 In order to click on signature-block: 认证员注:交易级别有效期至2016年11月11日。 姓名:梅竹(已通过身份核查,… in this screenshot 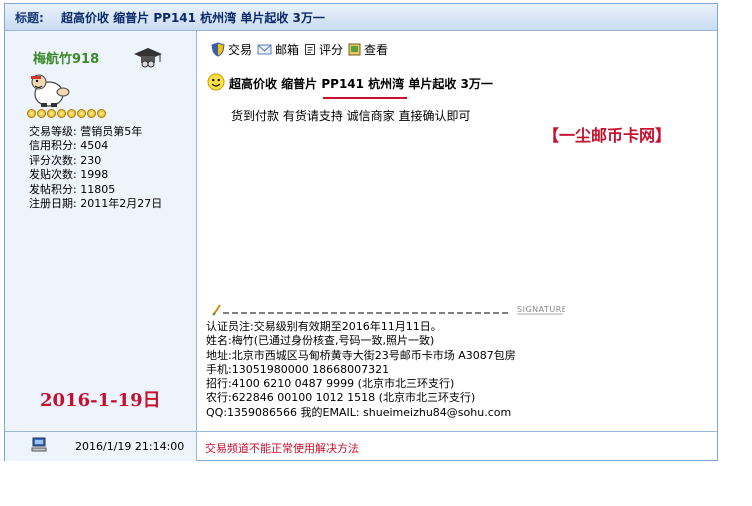, I will do `click(361, 370)`.